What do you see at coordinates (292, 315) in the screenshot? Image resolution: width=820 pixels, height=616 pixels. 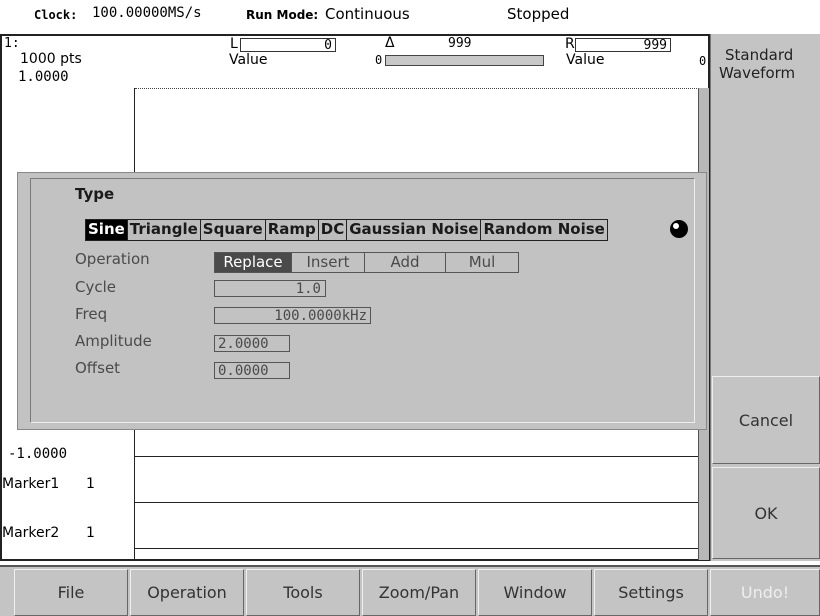 I see `freq-field: 100.0000kHz` at bounding box center [292, 315].